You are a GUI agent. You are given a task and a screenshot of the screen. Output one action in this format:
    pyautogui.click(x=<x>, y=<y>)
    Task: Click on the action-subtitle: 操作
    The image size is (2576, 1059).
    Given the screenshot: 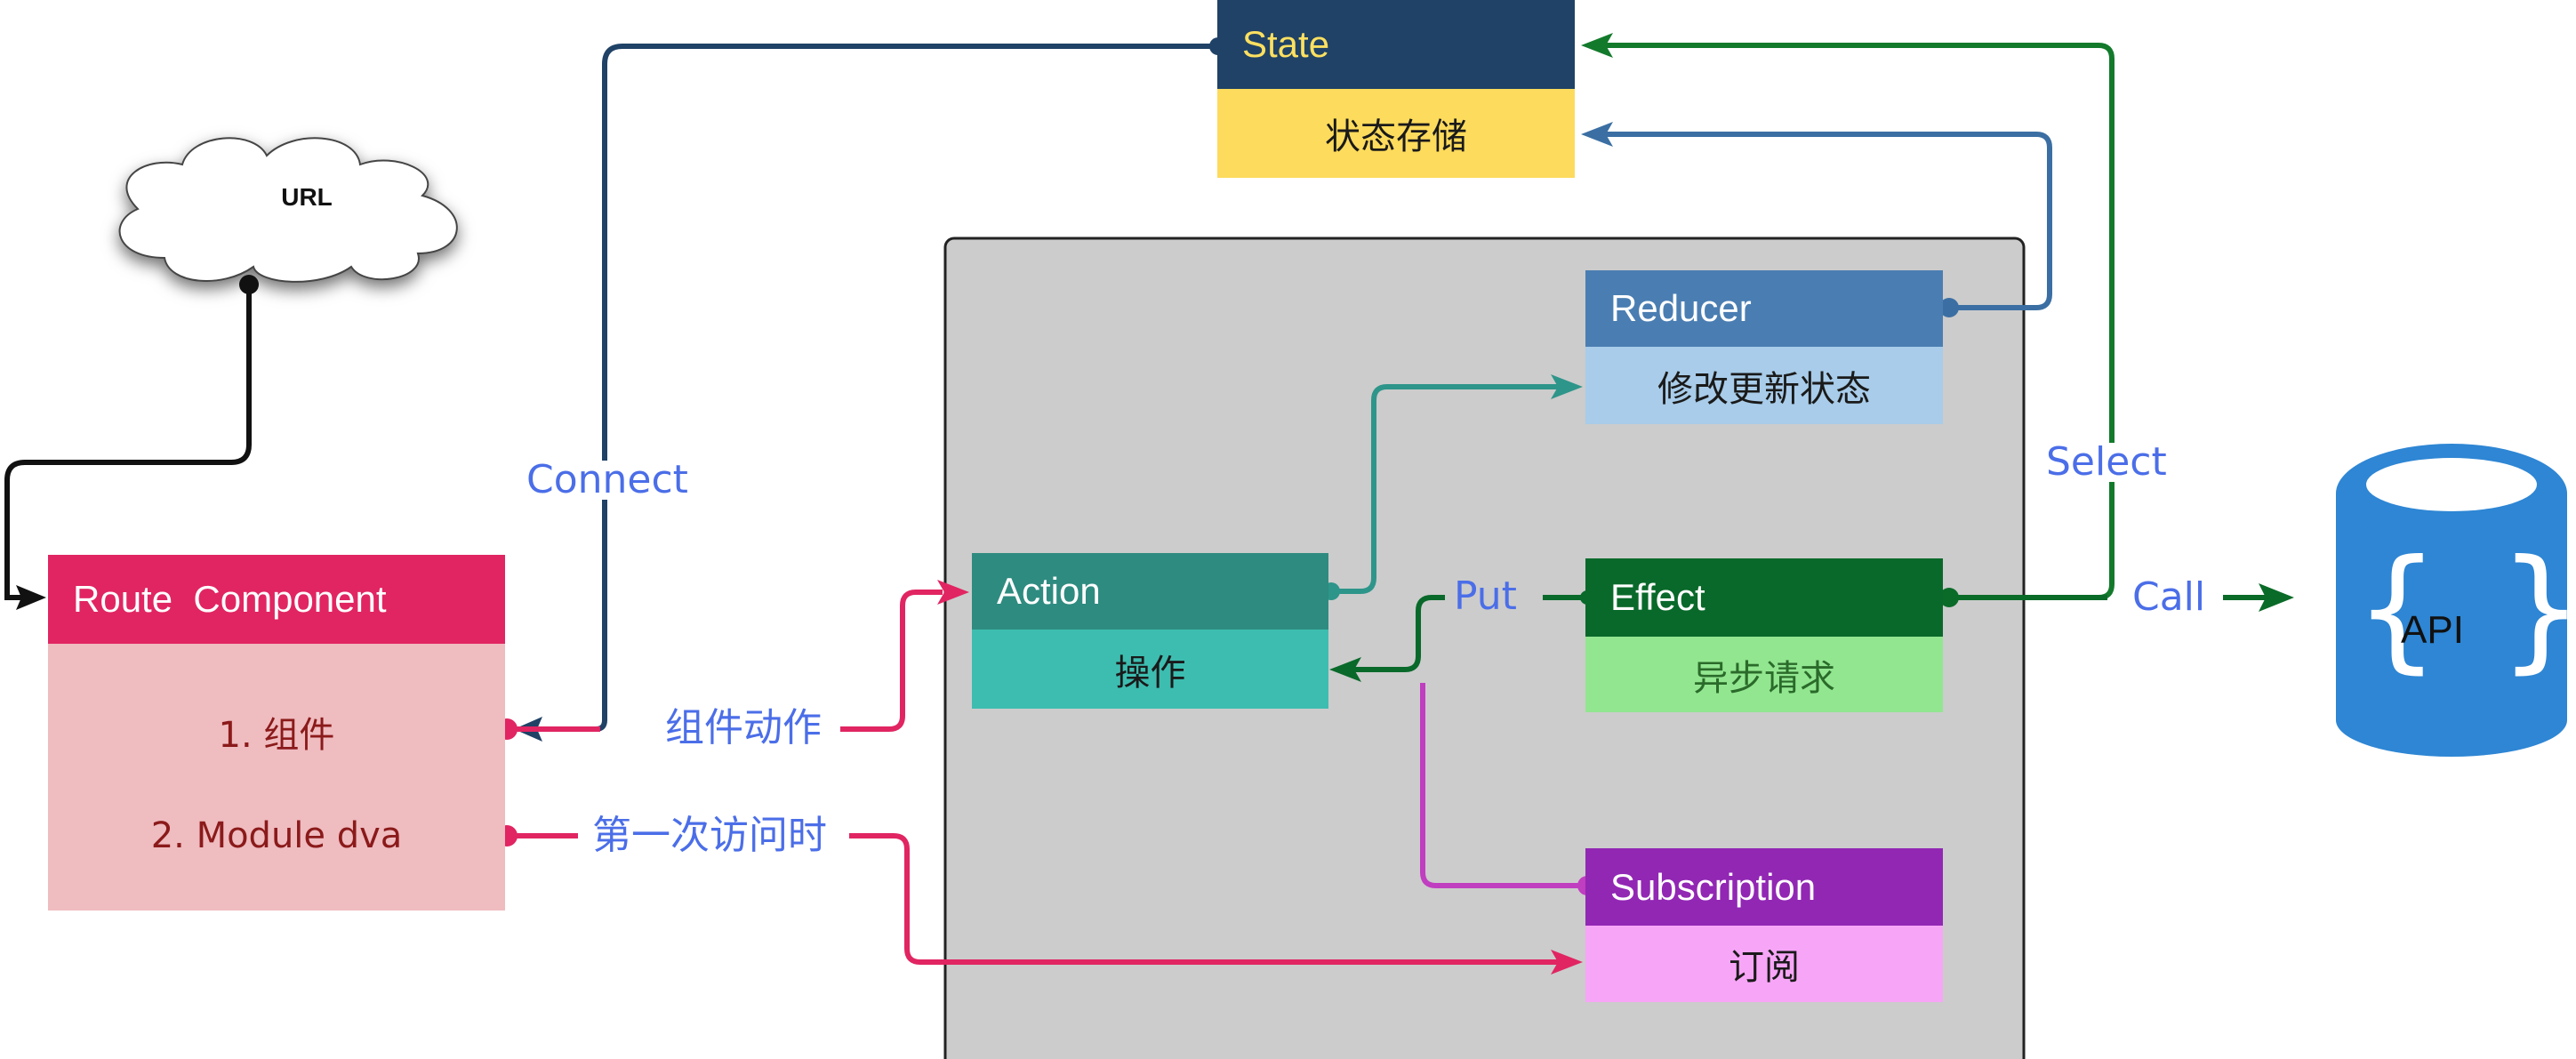 What is the action you would take?
    pyautogui.click(x=1150, y=673)
    